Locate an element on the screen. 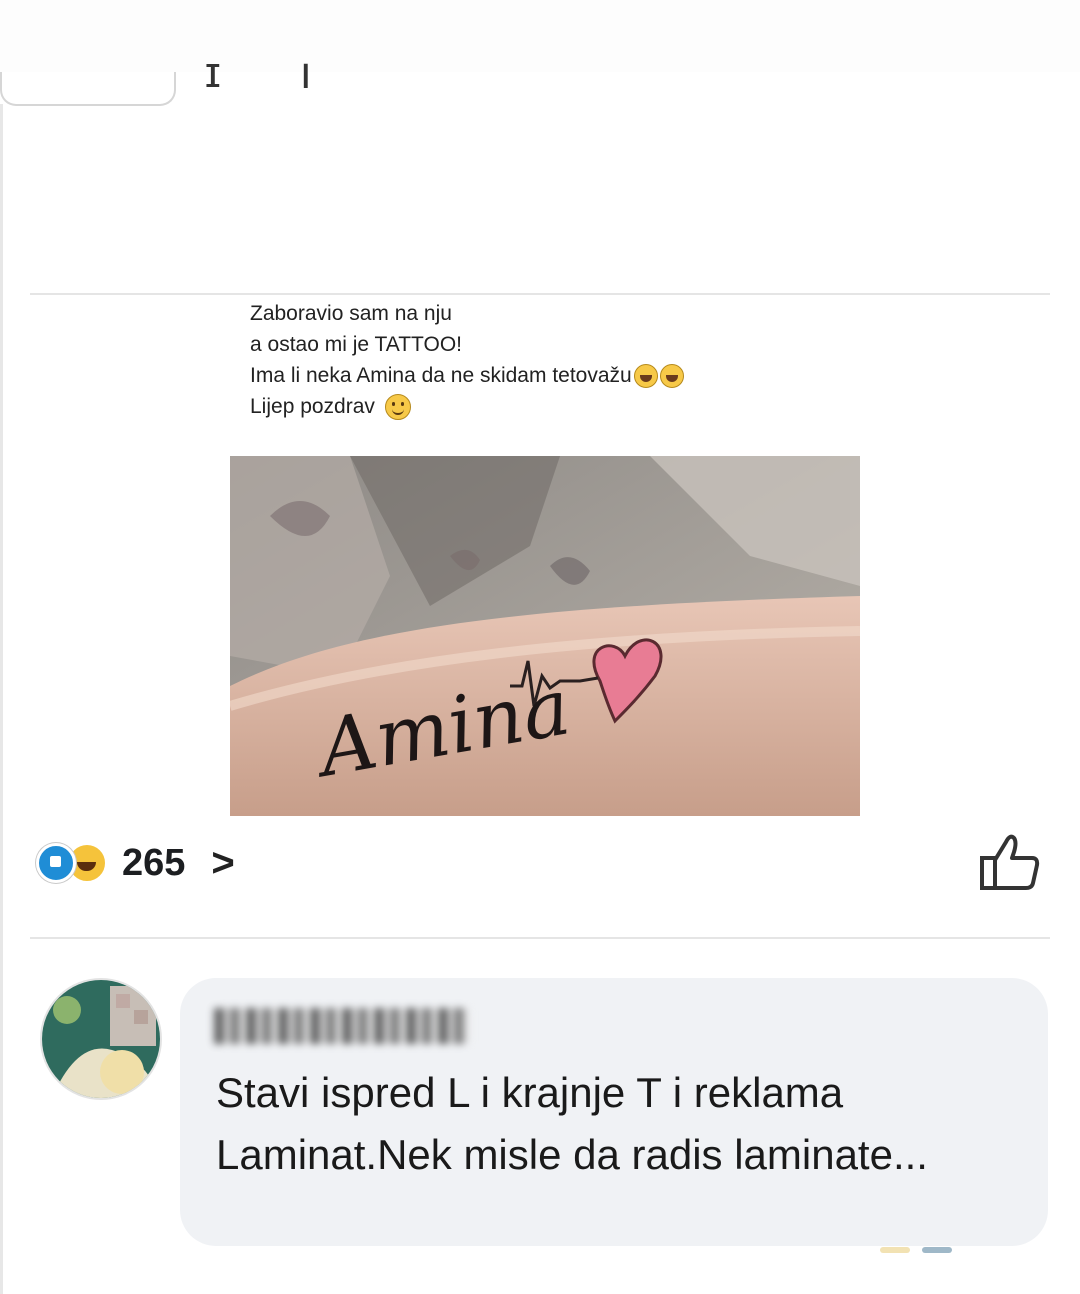 The image size is (1080, 1294). smiling-face-icon is located at coordinates (397, 406).